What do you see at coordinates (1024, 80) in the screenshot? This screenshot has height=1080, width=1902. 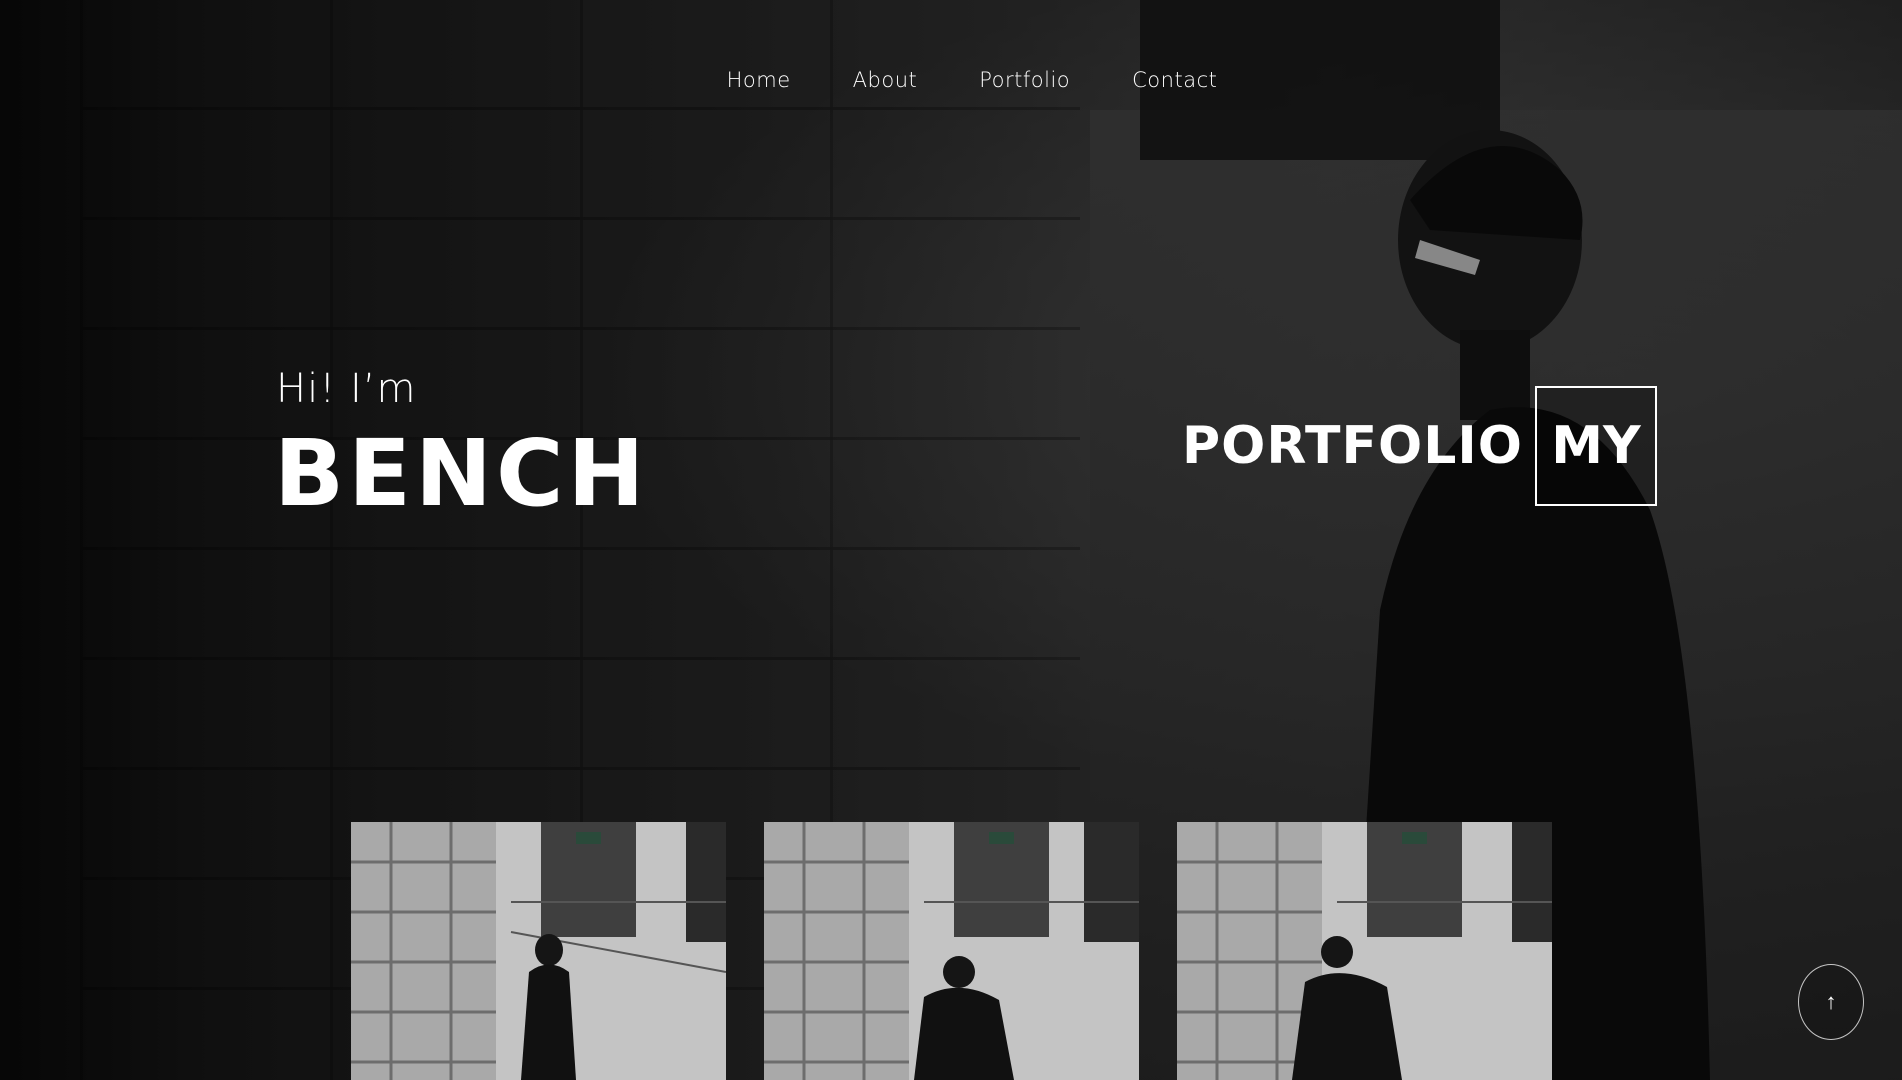 I see `nav-portfolio: Portfolio` at bounding box center [1024, 80].